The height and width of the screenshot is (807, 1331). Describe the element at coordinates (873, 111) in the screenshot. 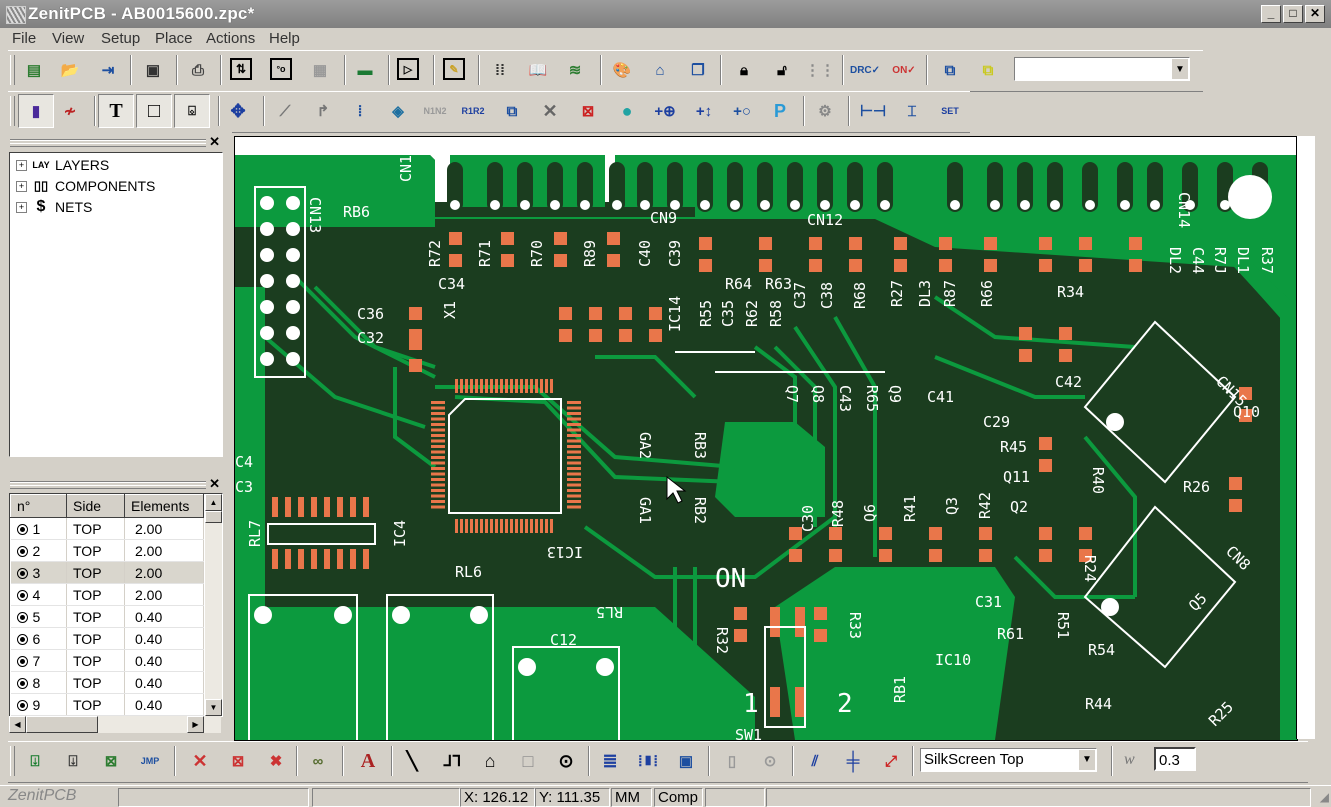

I see `measure-horizontal-icon: ⊢⊣` at that location.